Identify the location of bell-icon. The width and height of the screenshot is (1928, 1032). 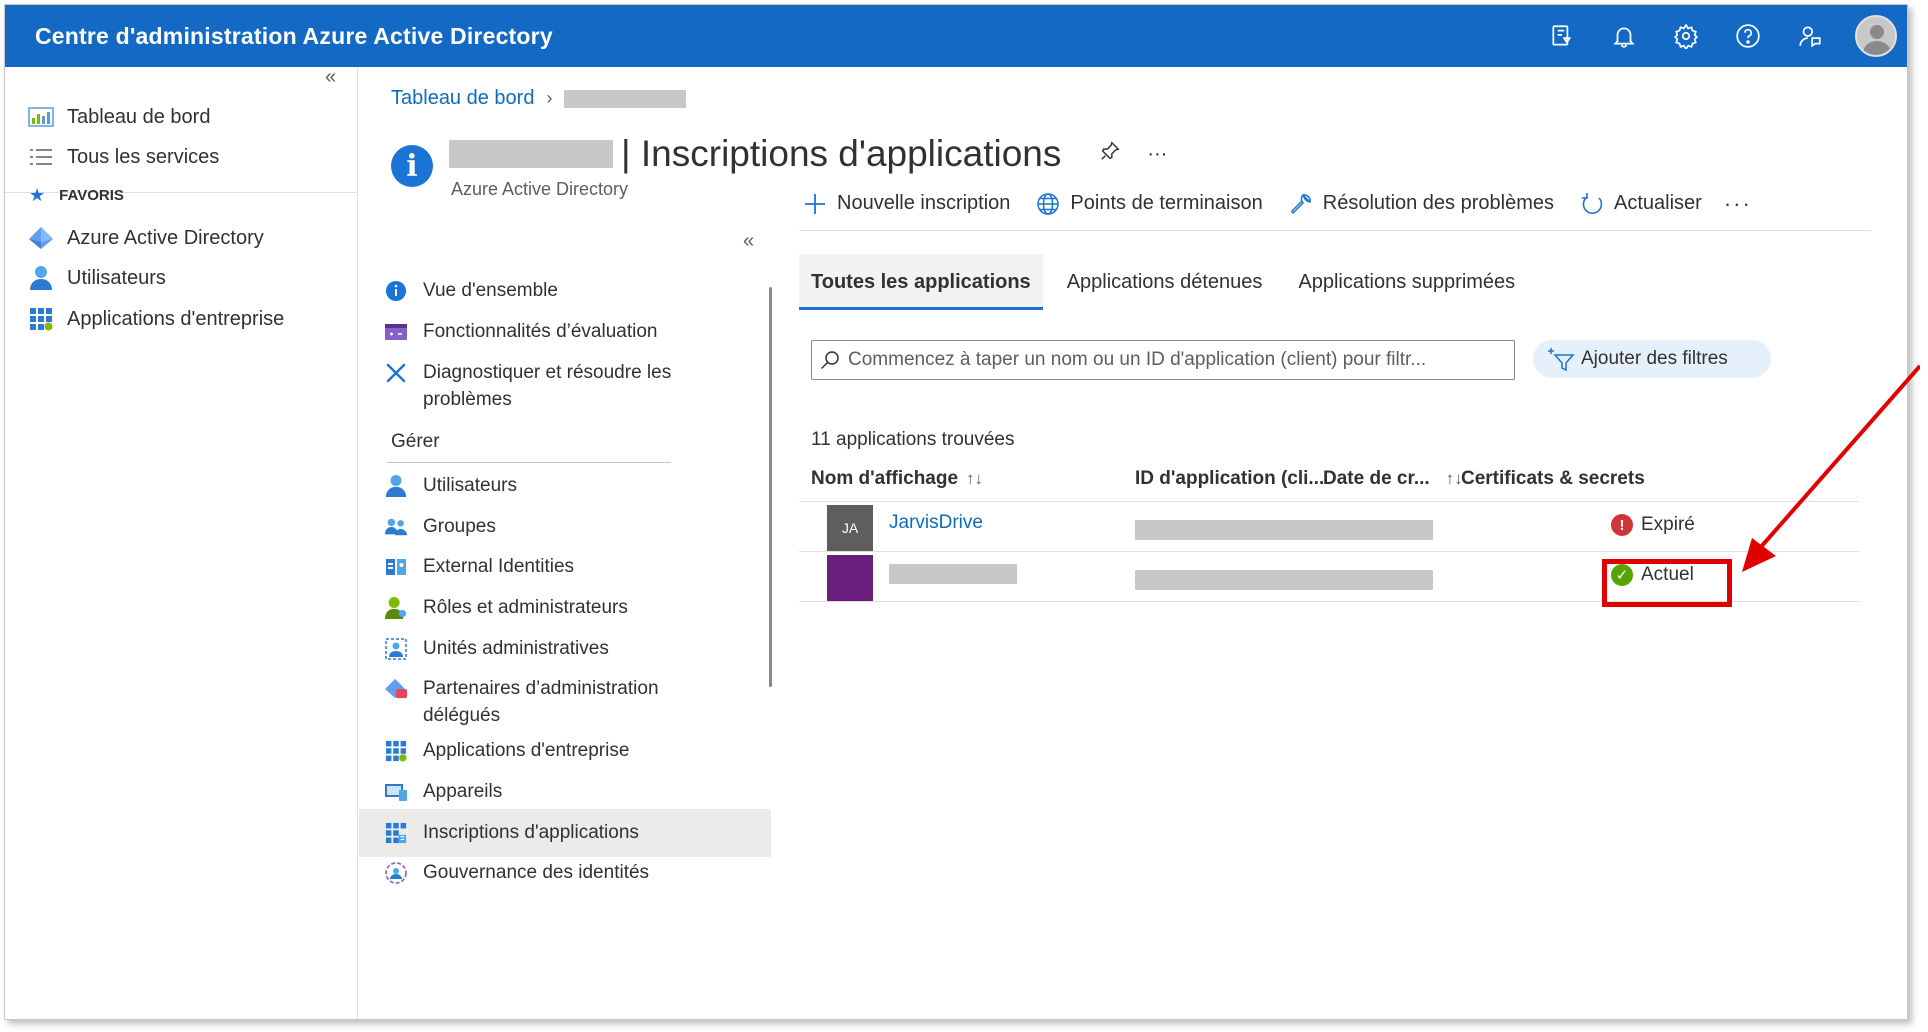
(1624, 36).